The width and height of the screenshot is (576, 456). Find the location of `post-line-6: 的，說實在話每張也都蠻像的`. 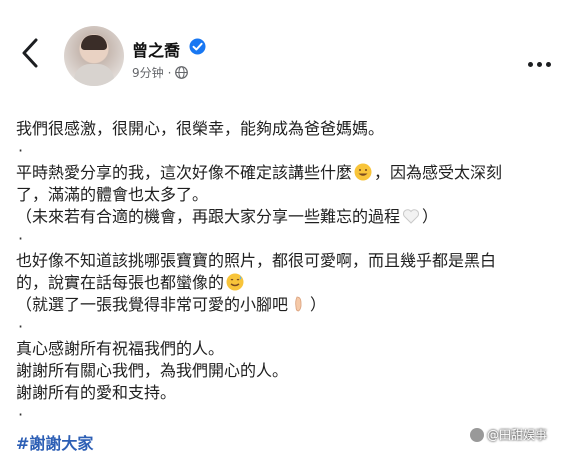

post-line-6: 的，說實在話每張也都蠻像的 is located at coordinates (131, 283).